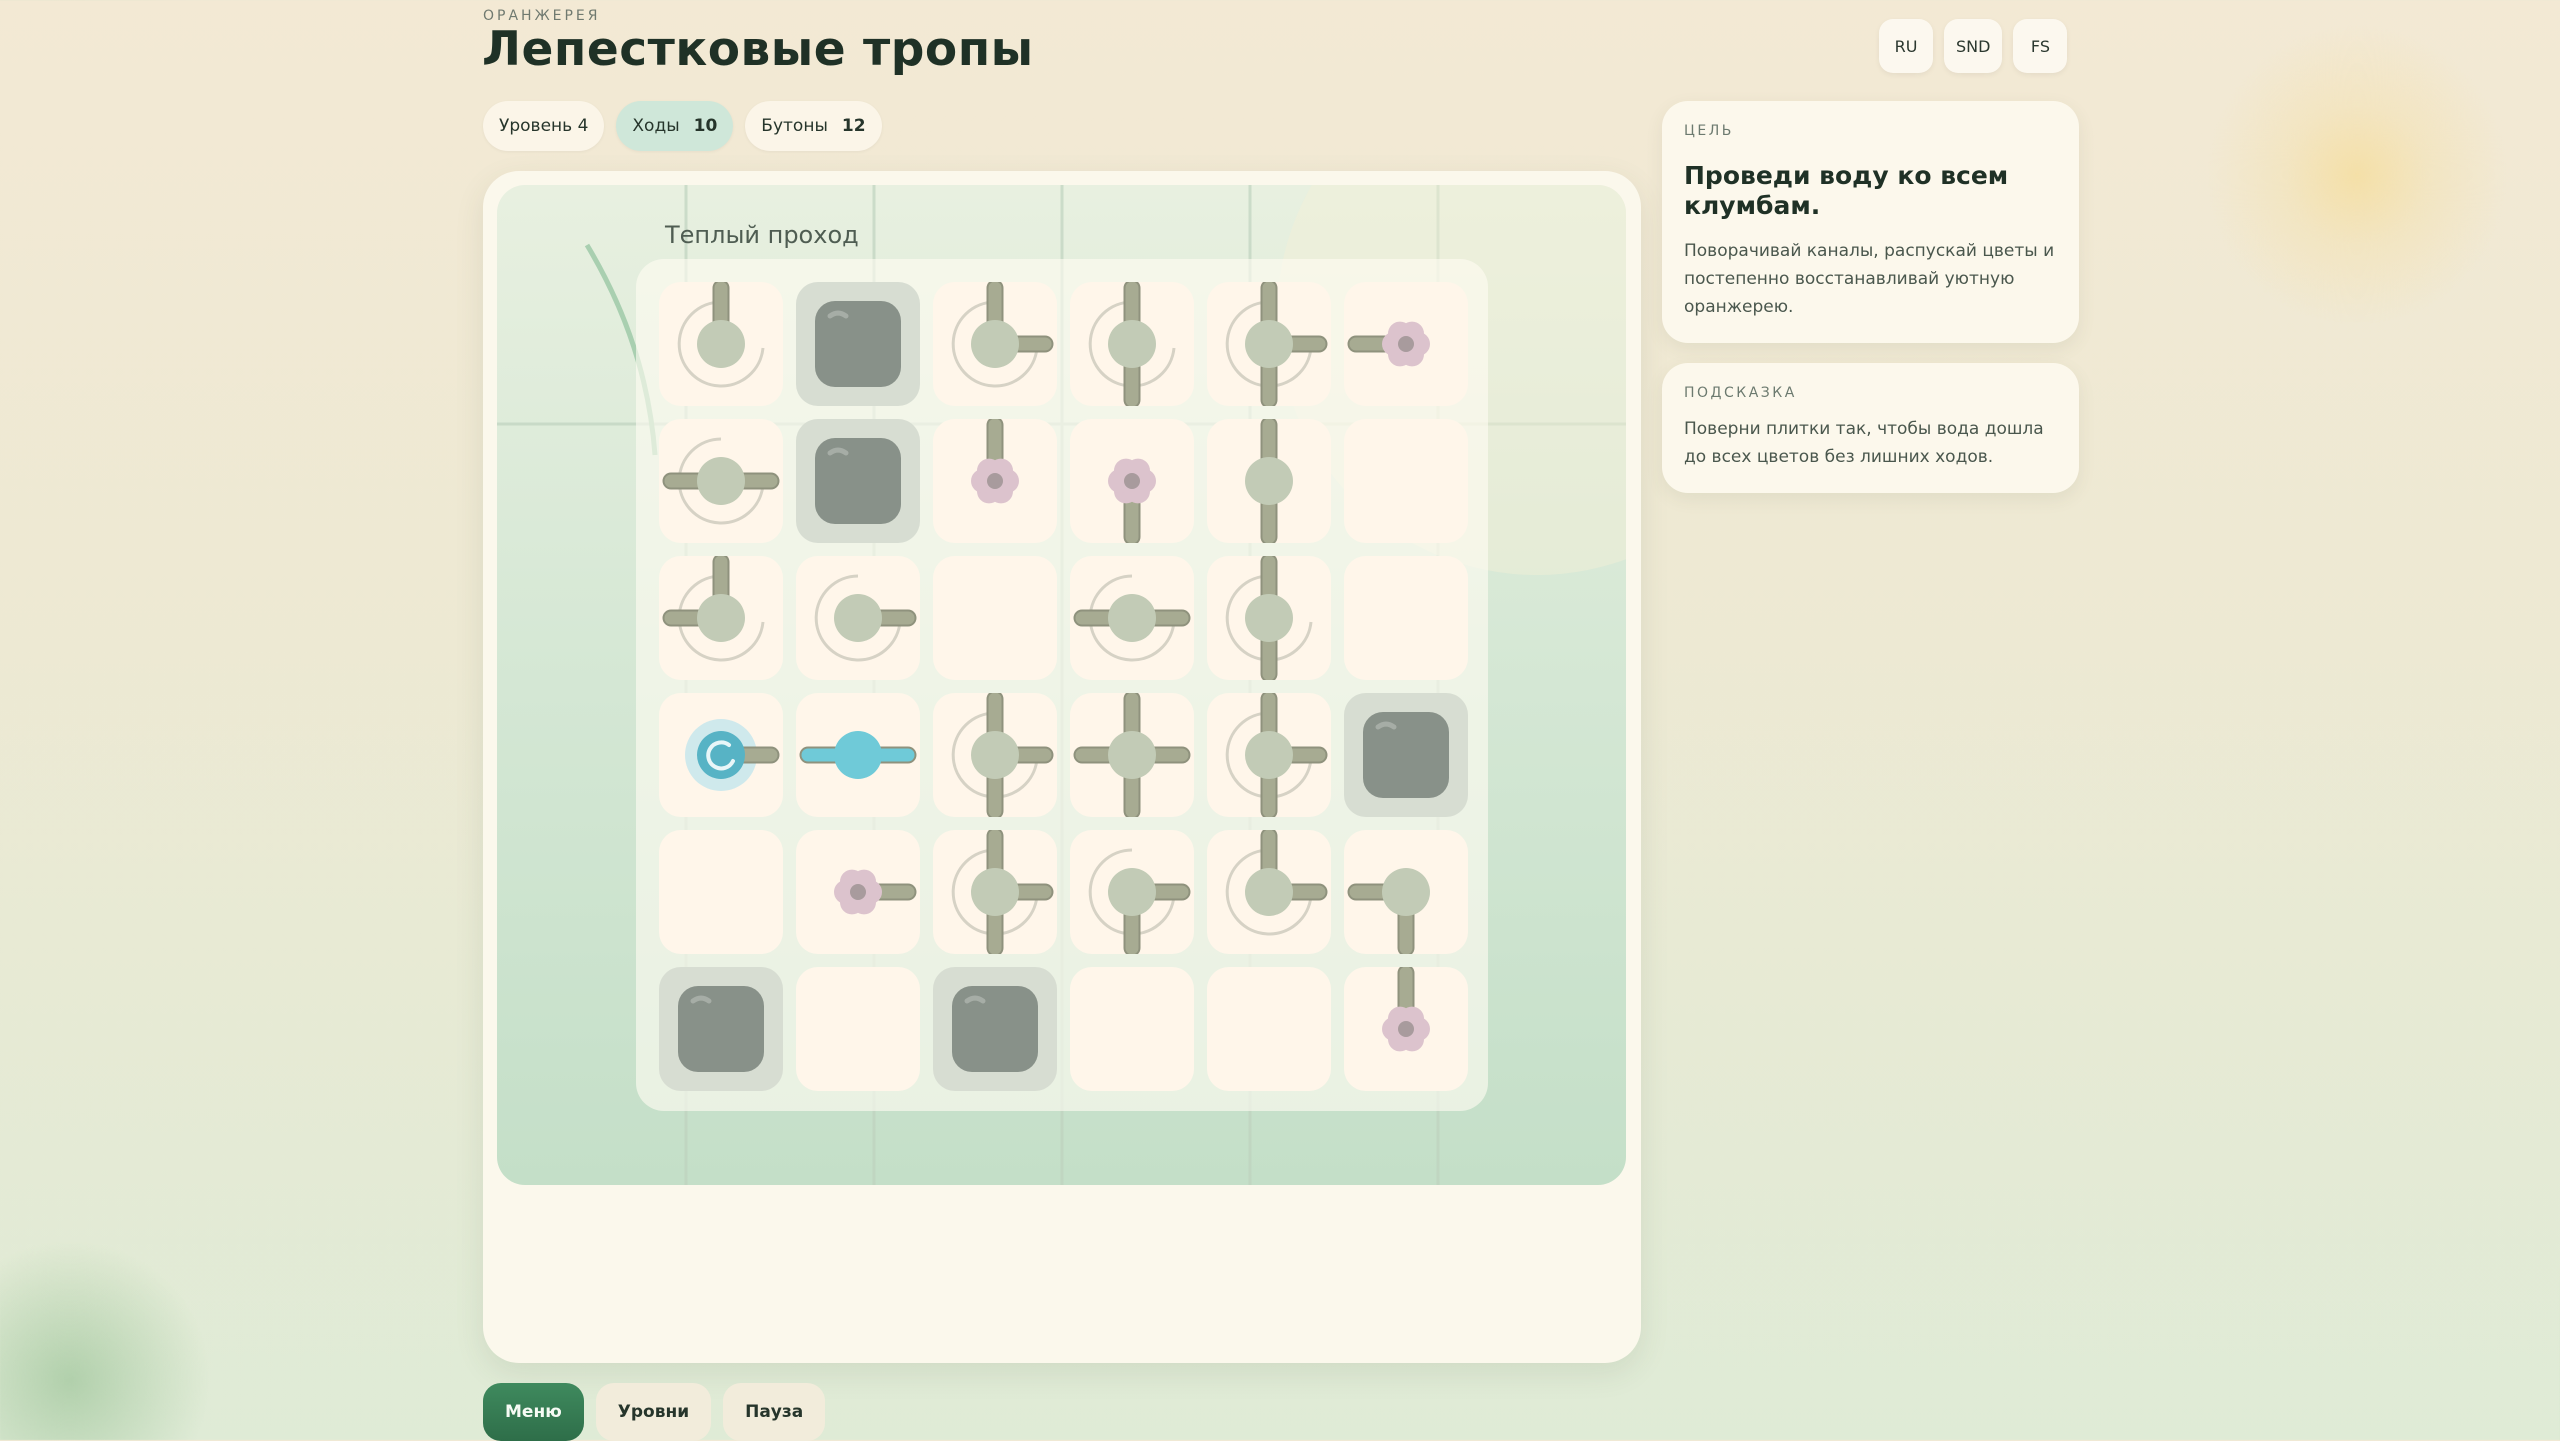 Image resolution: width=2560 pixels, height=1441 pixels. I want to click on levels-button: Уровни, so click(653, 1412).